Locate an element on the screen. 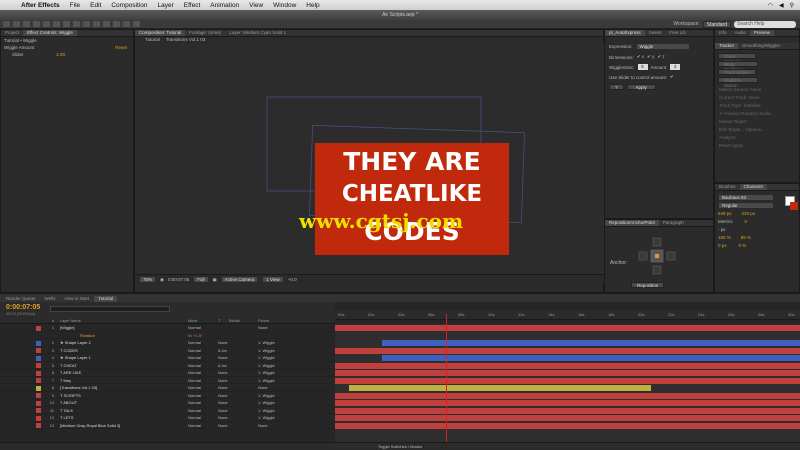 Image resolution: width=800 pixels, height=450 pixels. volume-icon: ◀ is located at coordinates (781, 5).